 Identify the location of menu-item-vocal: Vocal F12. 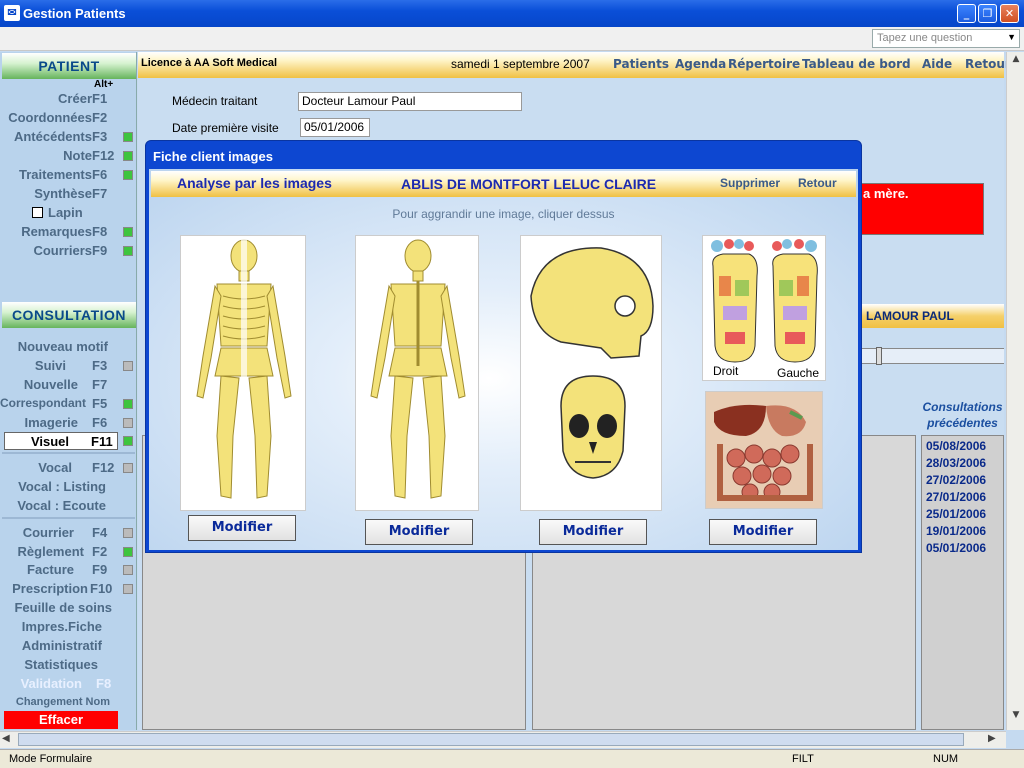
(68, 468).